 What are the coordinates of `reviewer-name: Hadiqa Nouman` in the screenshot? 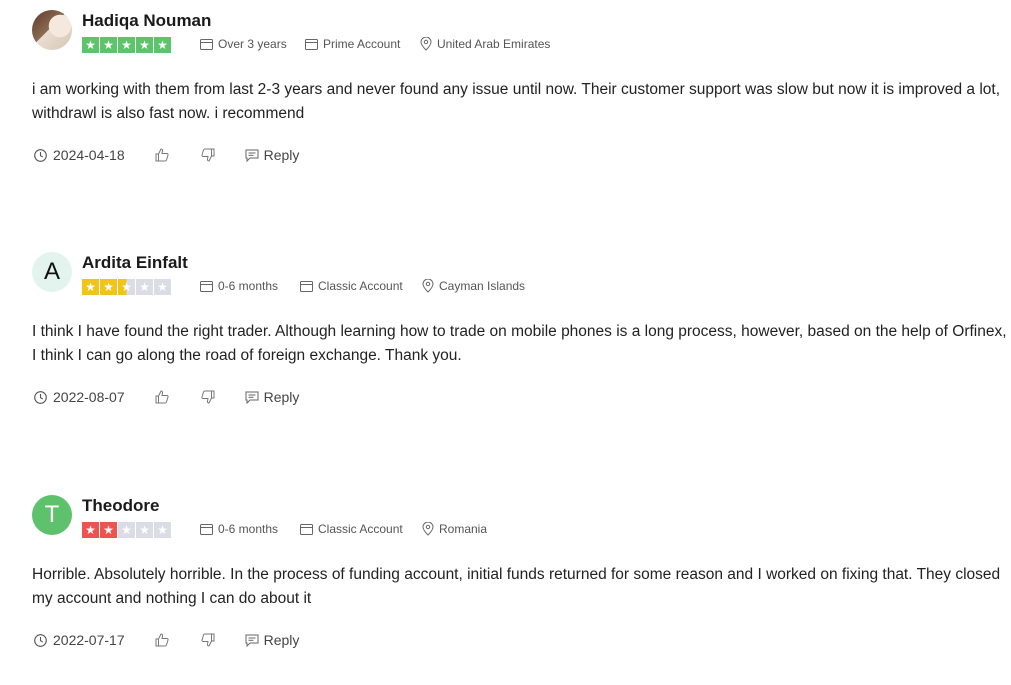 It's located at (146, 21).